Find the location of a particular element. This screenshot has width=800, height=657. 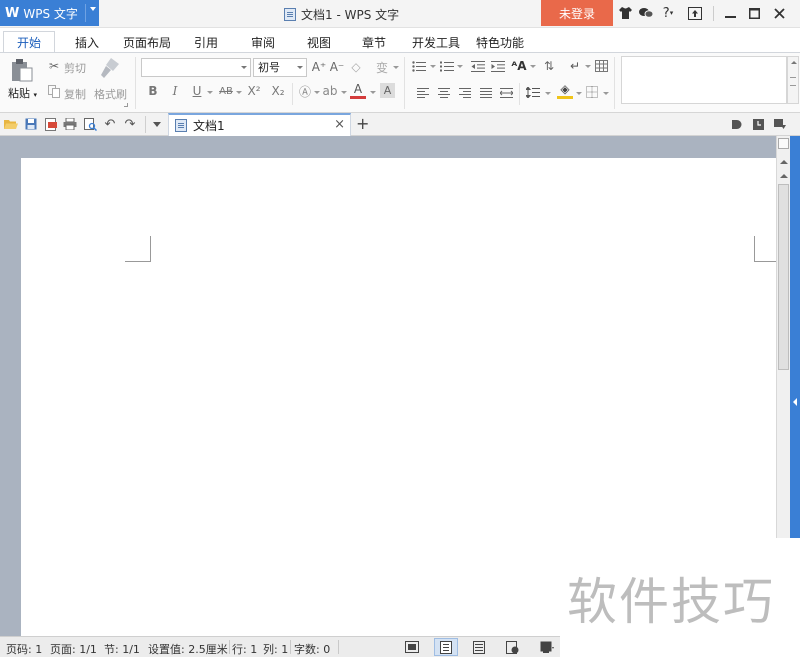

web-view-icon is located at coordinates (512, 647).